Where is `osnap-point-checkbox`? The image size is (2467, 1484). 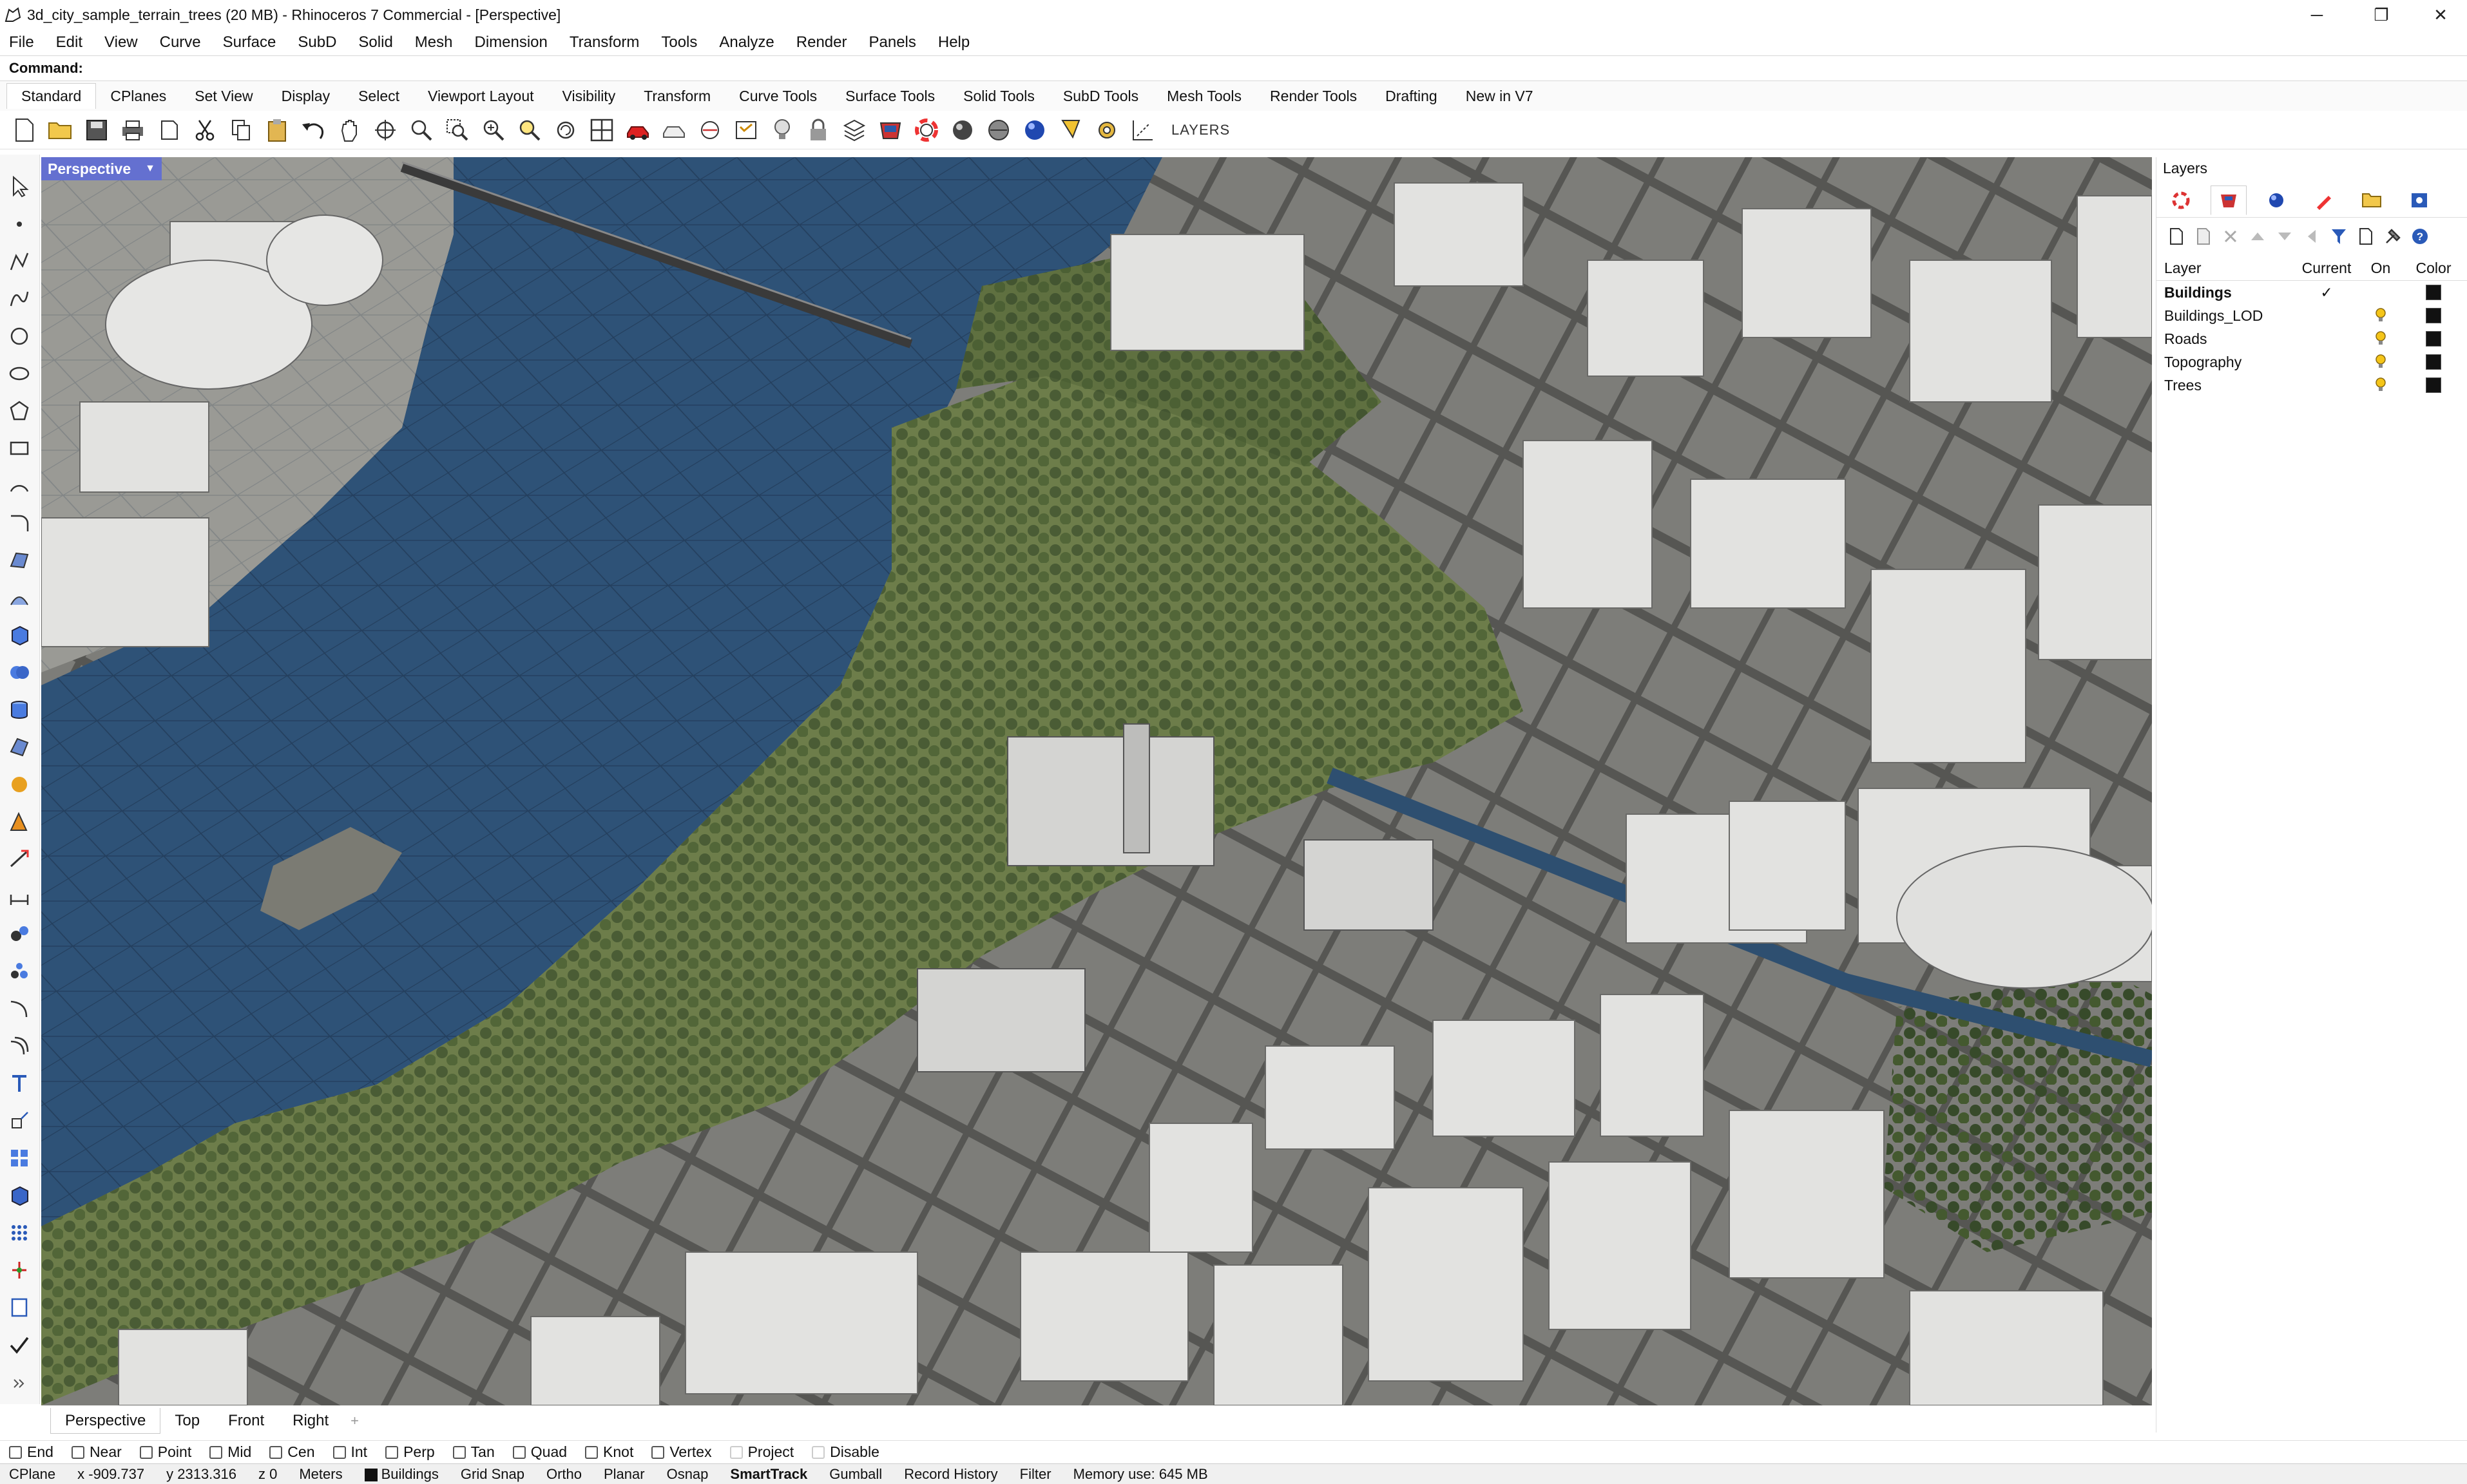
osnap-point-checkbox is located at coordinates (146, 1452).